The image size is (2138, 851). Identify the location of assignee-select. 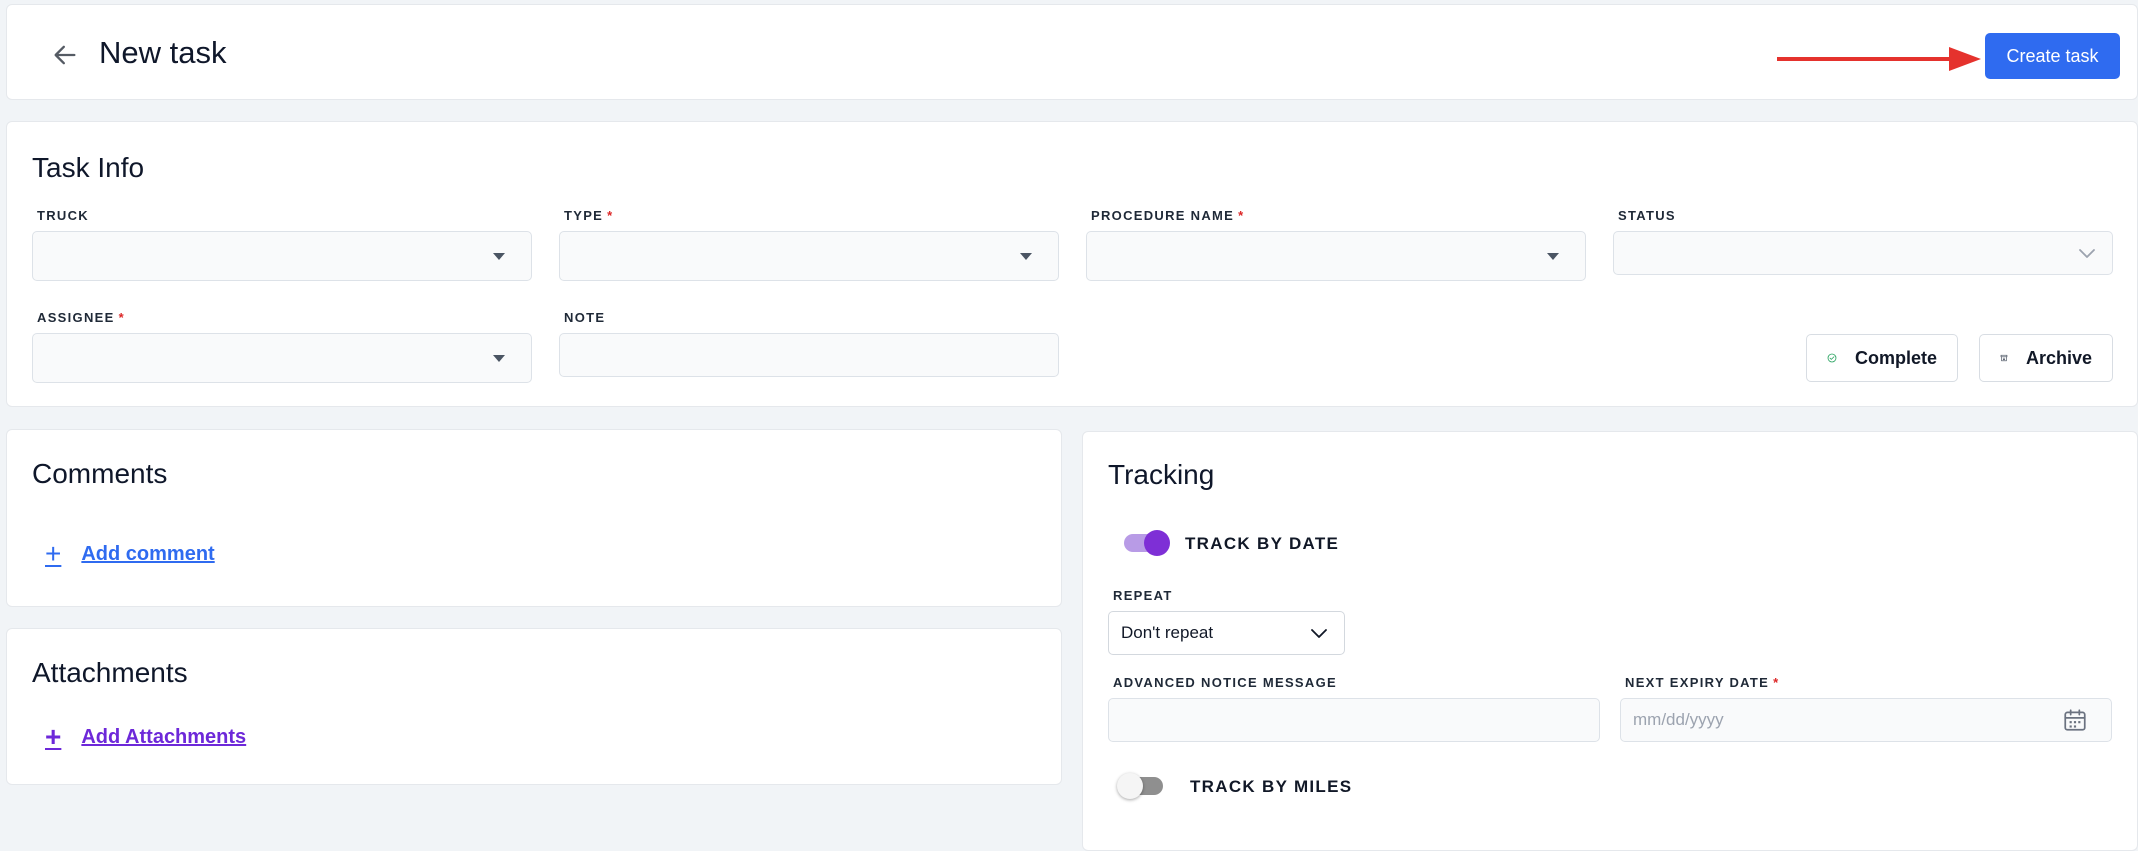
(282, 358).